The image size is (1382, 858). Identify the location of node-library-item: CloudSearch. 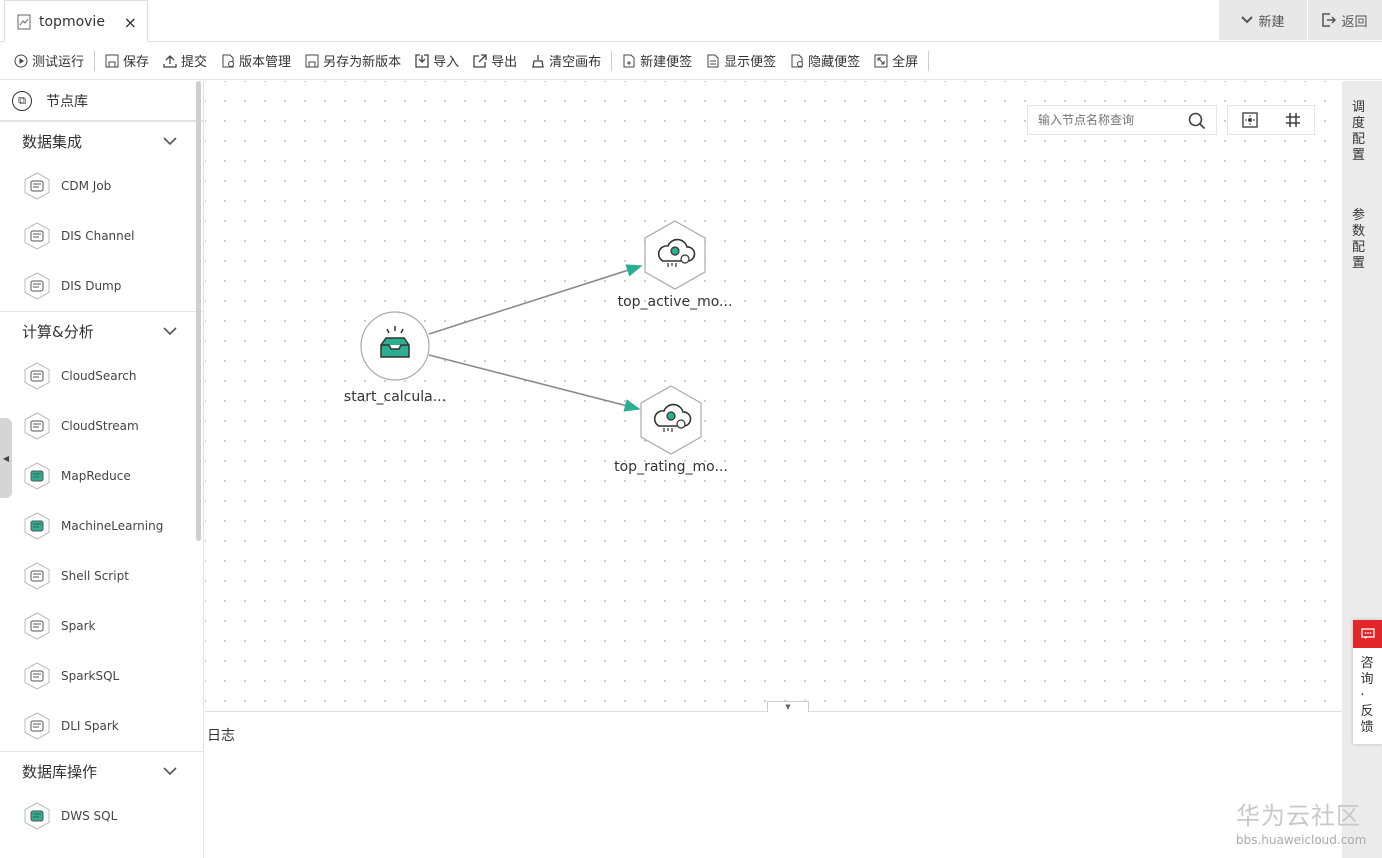
(101, 376).